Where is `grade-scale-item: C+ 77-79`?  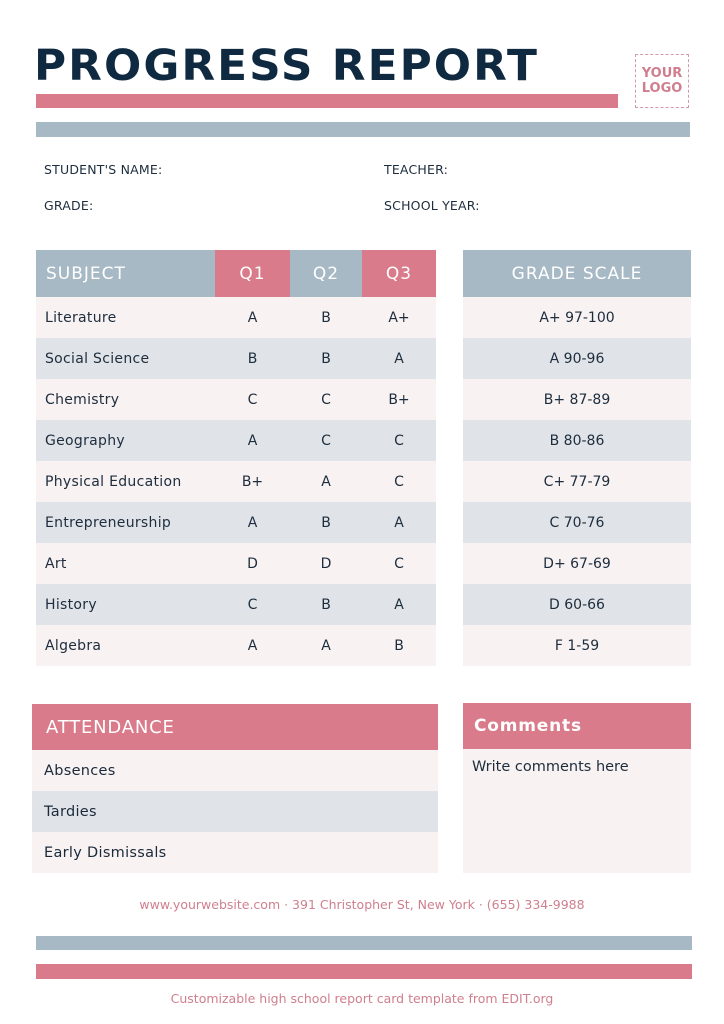 grade-scale-item: C+ 77-79 is located at coordinates (577, 481).